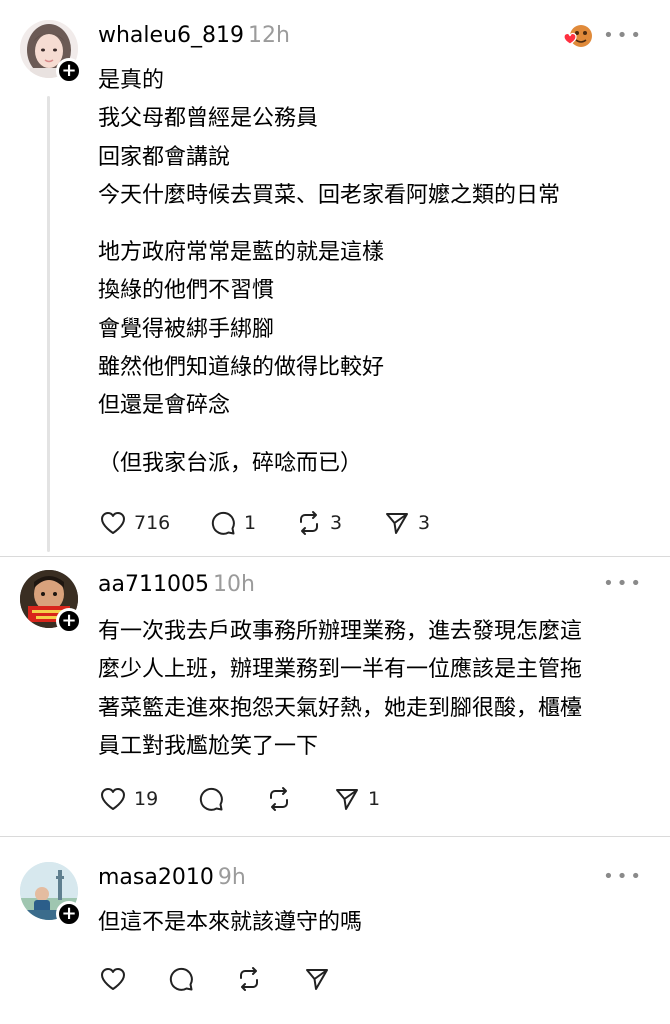 The width and height of the screenshot is (670, 1024). What do you see at coordinates (153, 584) in the screenshot?
I see `username: aa711005` at bounding box center [153, 584].